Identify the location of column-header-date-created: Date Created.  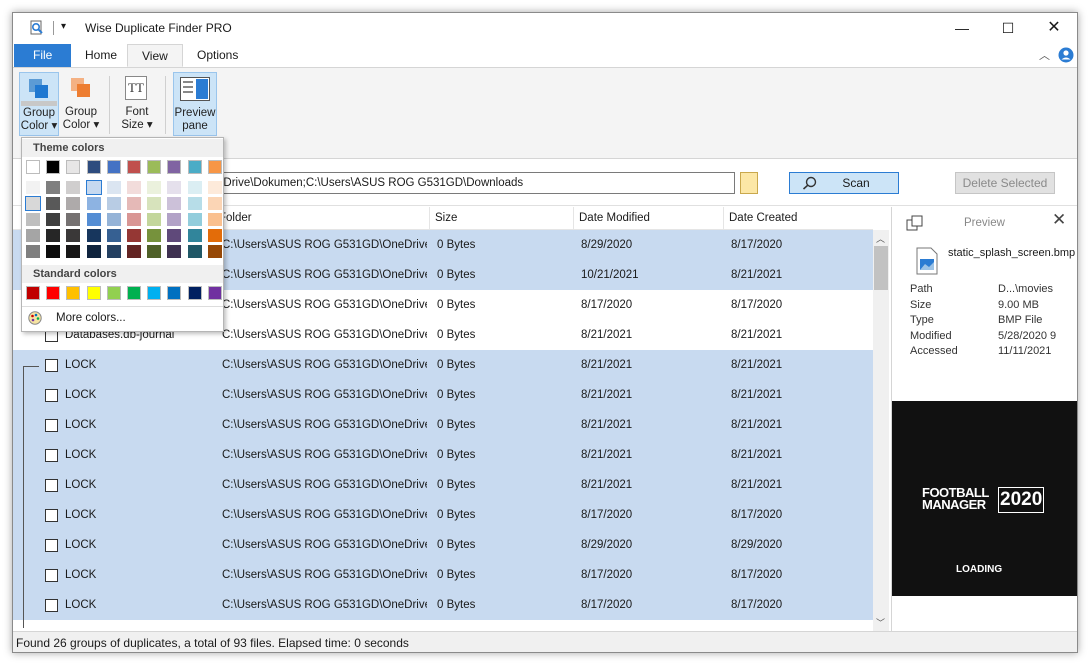
(798, 218).